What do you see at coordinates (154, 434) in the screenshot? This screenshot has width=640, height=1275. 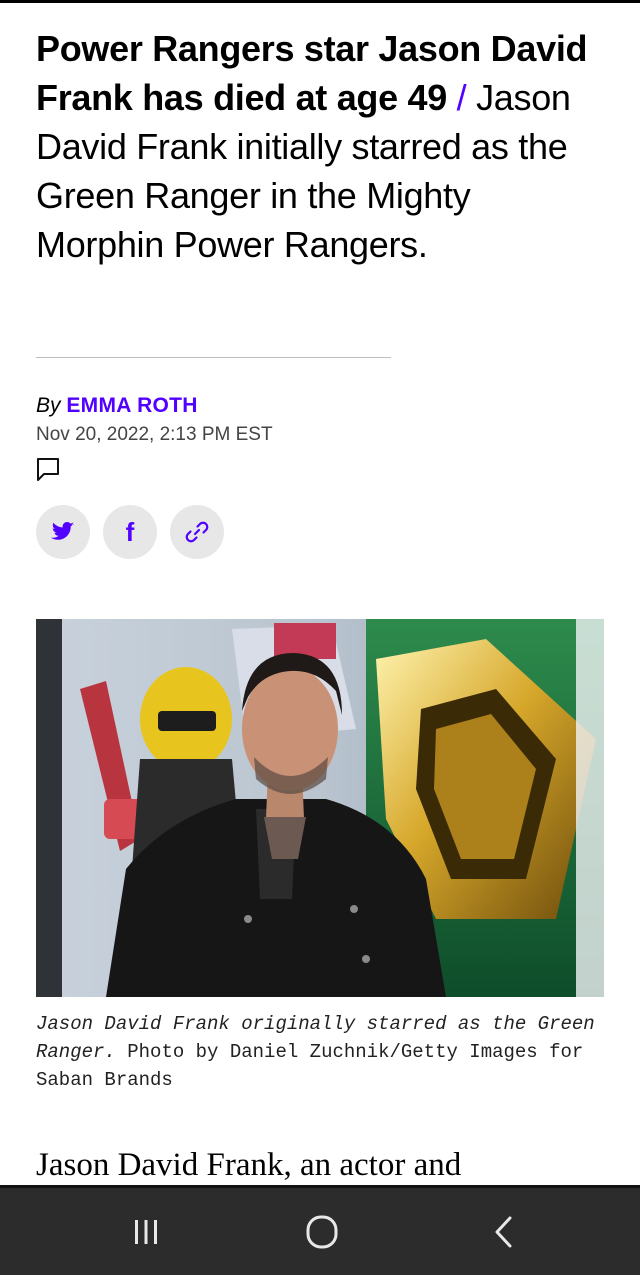 I see `timestamp: Nov 20, 2022, 2:13 PM EST` at bounding box center [154, 434].